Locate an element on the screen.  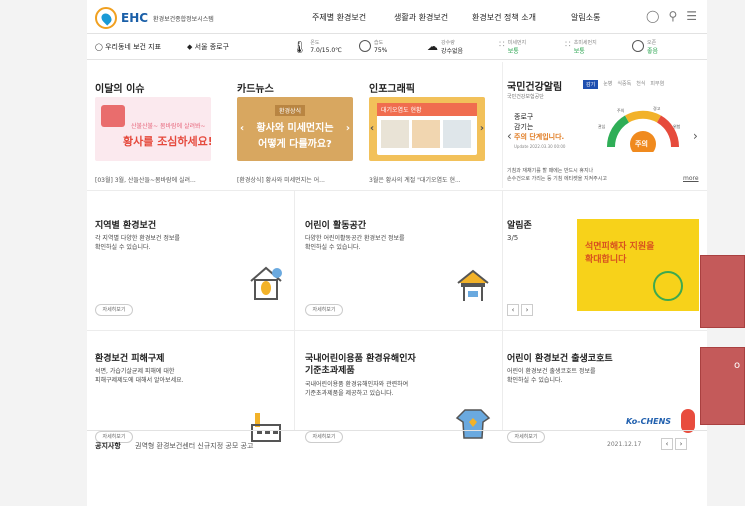
temp-value: 7.0/15.0℃ is located at coordinates (326, 50).